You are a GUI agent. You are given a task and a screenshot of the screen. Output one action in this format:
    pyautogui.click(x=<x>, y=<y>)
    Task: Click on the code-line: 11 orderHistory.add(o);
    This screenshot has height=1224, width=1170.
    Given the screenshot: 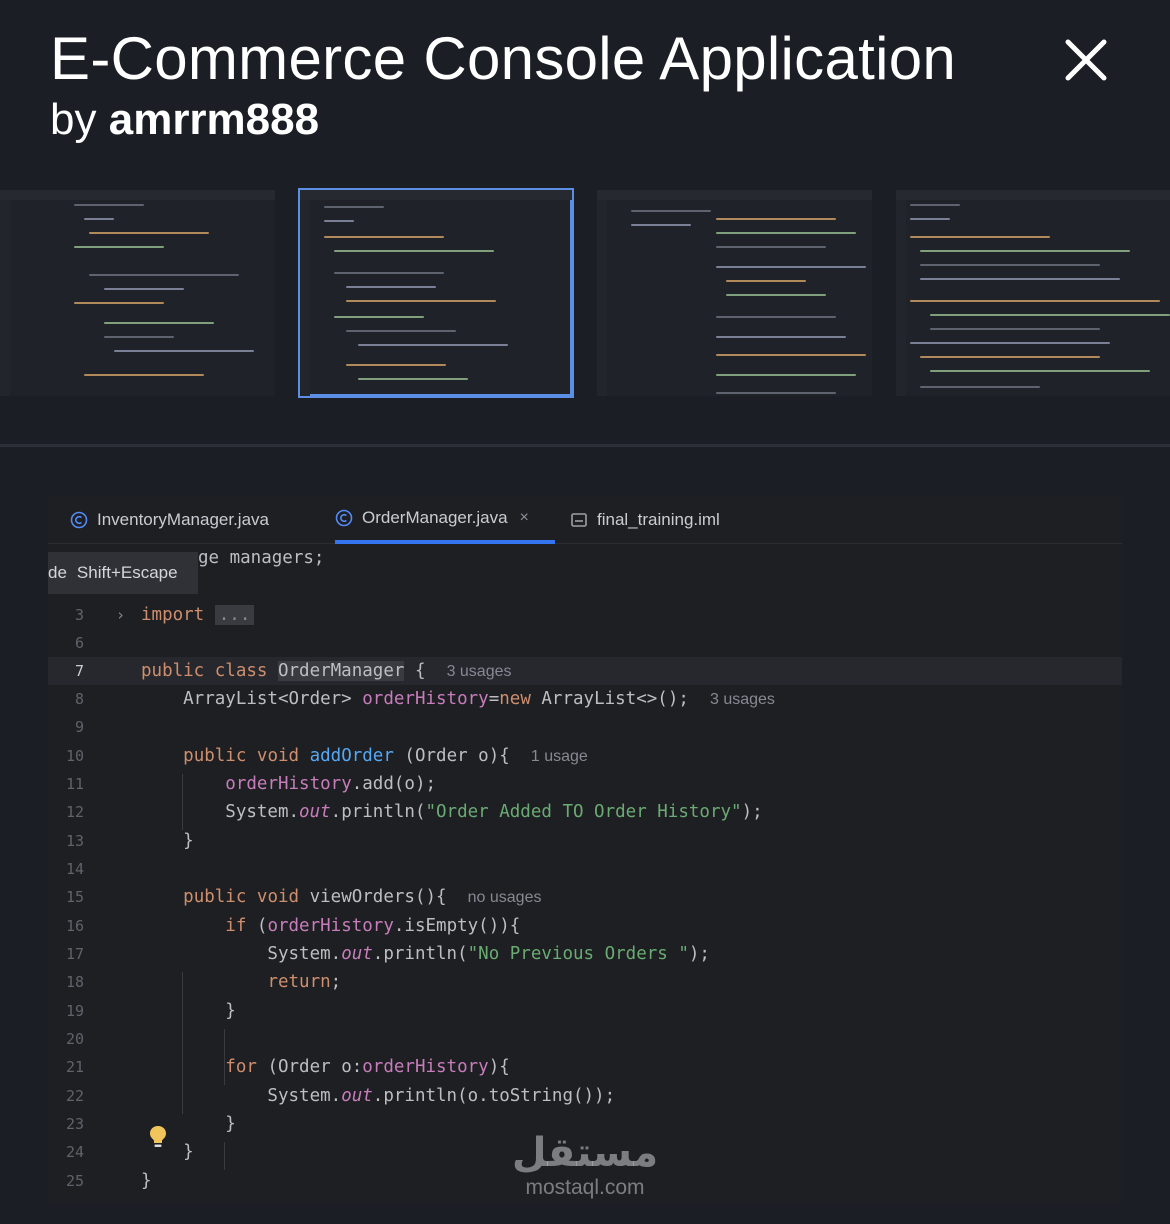 What is the action you would take?
    pyautogui.click(x=585, y=784)
    